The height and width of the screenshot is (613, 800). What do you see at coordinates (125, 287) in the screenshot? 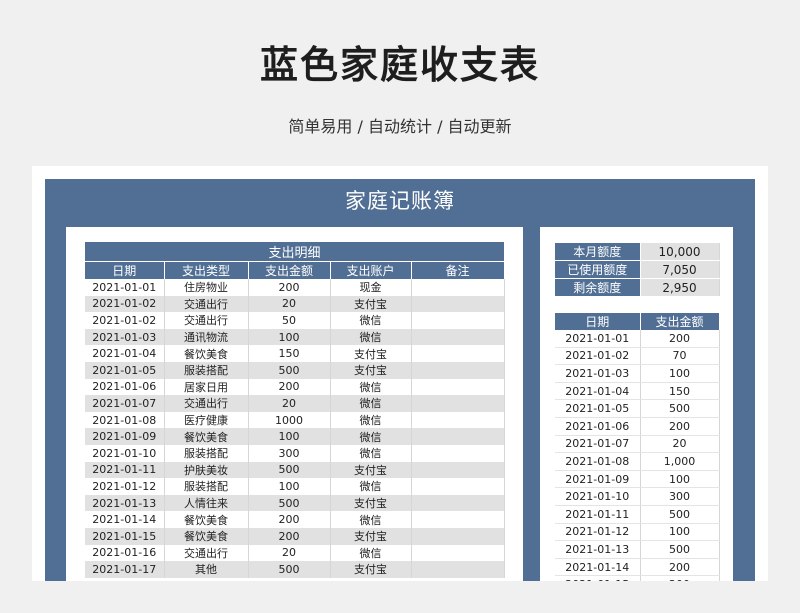
I see `cell-date: 2021-01-01` at bounding box center [125, 287].